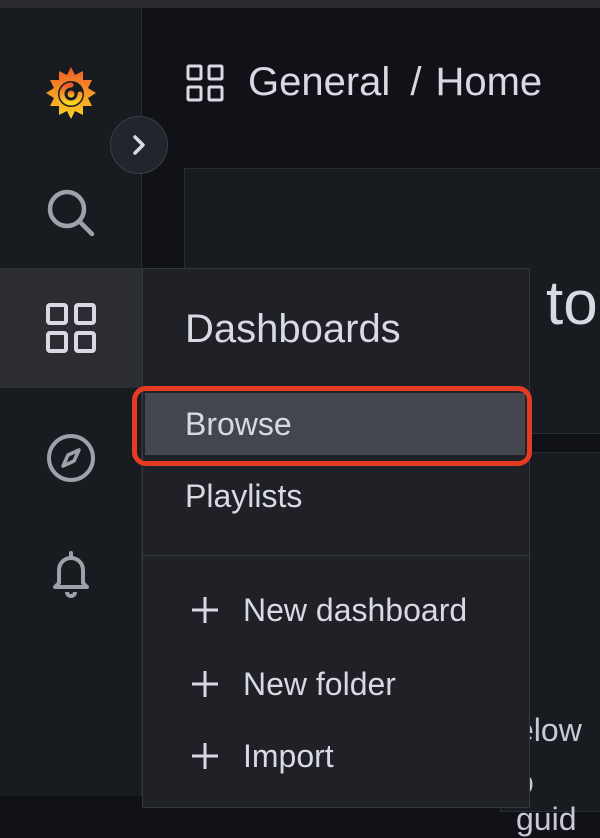 This screenshot has width=600, height=838. I want to click on nav-explore, so click(70, 458).